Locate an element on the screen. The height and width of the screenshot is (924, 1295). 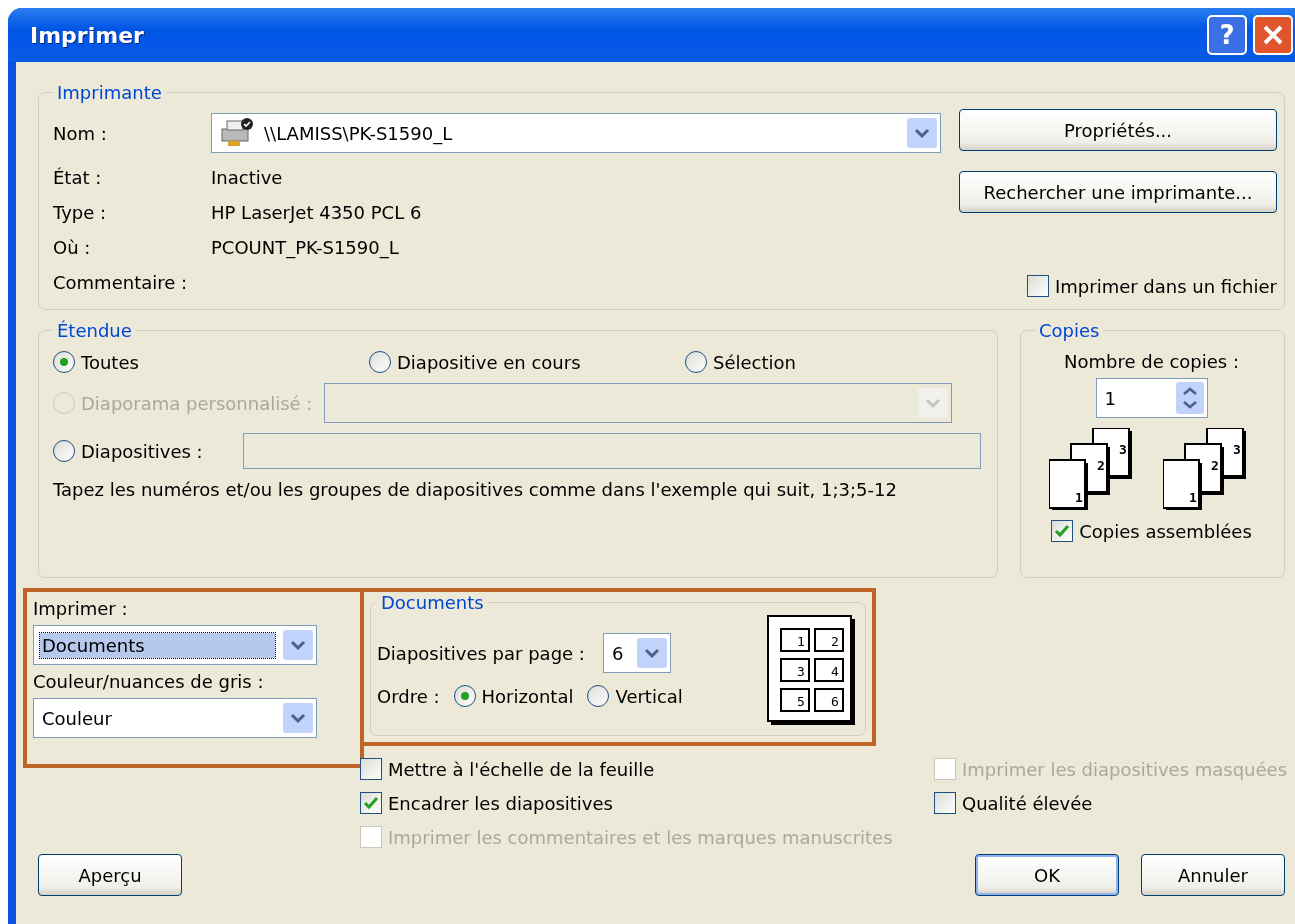
window-title: Imprimer is located at coordinates (87, 35).